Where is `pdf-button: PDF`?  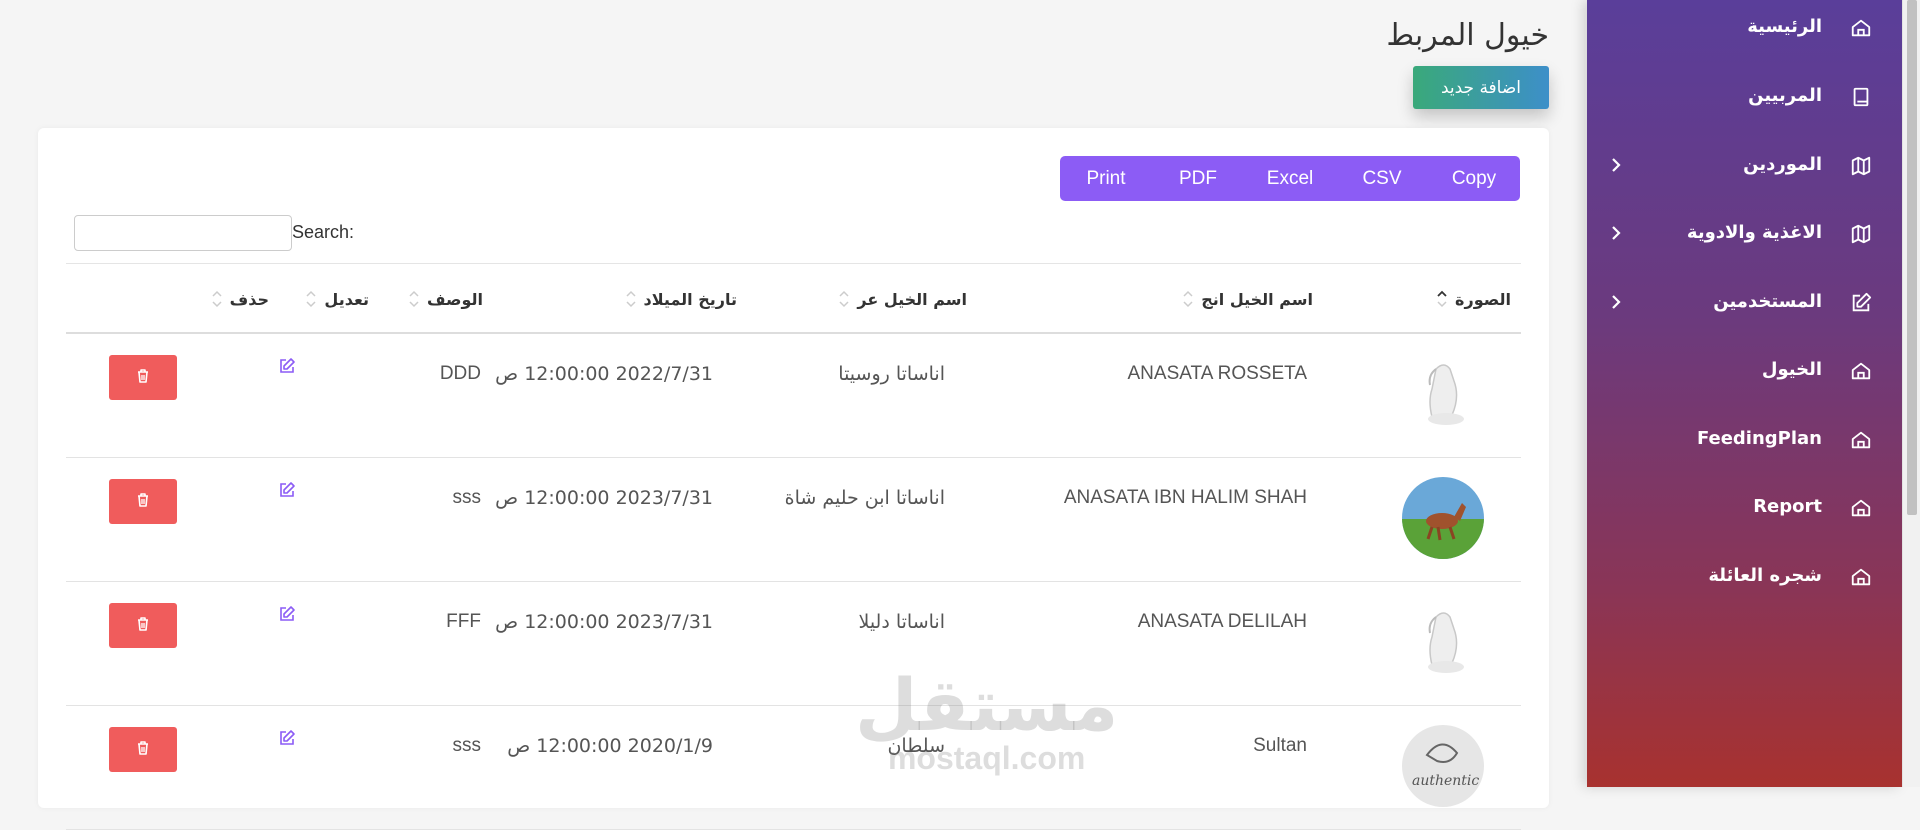 pdf-button: PDF is located at coordinates (1198, 178).